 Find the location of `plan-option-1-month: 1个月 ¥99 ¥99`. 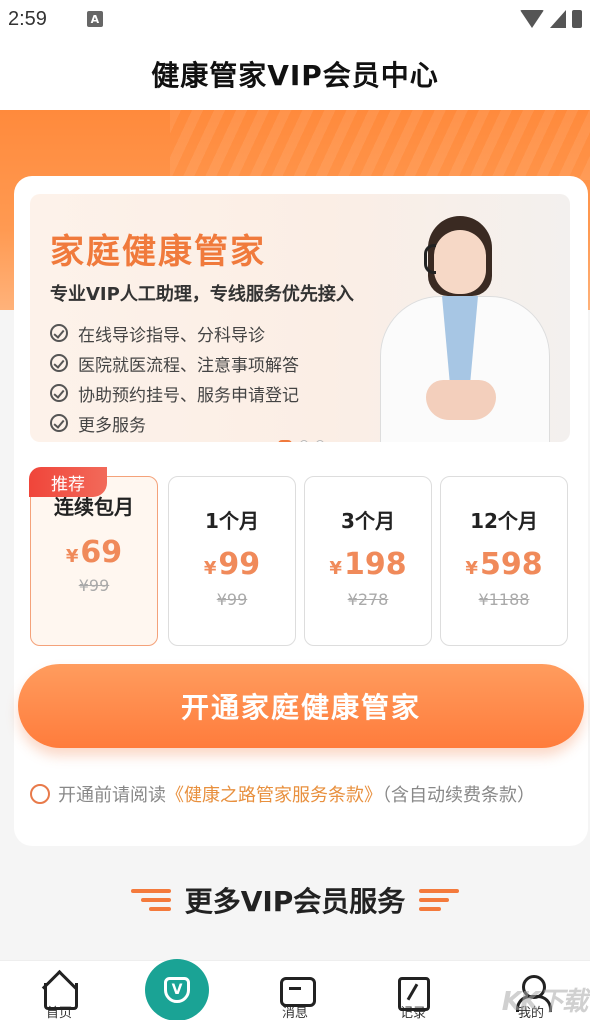

plan-option-1-month: 1个月 ¥99 ¥99 is located at coordinates (232, 561).